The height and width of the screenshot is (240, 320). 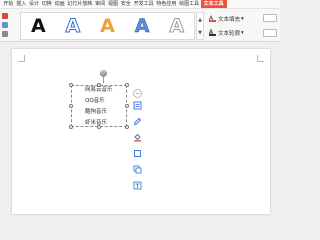 I want to click on ribbon-tab-4: 切换, so click(x=46, y=4).